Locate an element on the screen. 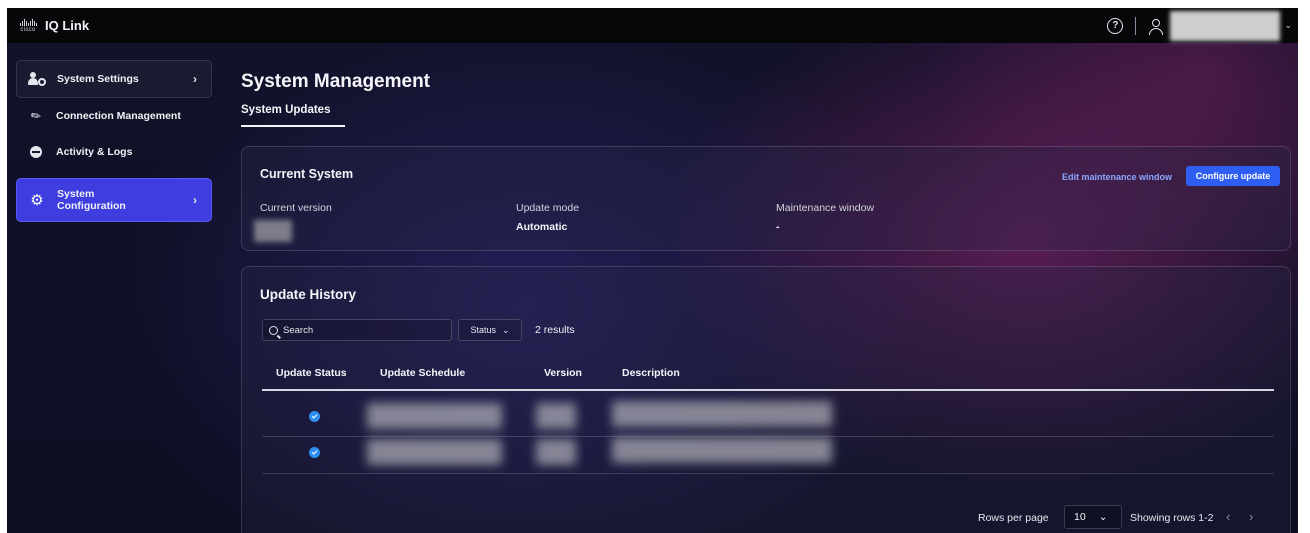 This screenshot has height=533, width=1310. sidebar-item-activity-logs: Activity & Logs is located at coordinates (114, 152).